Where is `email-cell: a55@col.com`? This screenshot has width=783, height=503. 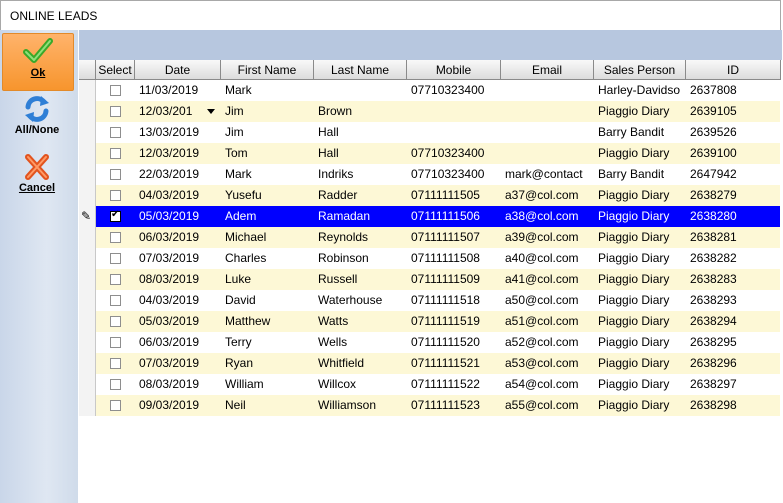 email-cell: a55@col.com is located at coordinates (547, 405).